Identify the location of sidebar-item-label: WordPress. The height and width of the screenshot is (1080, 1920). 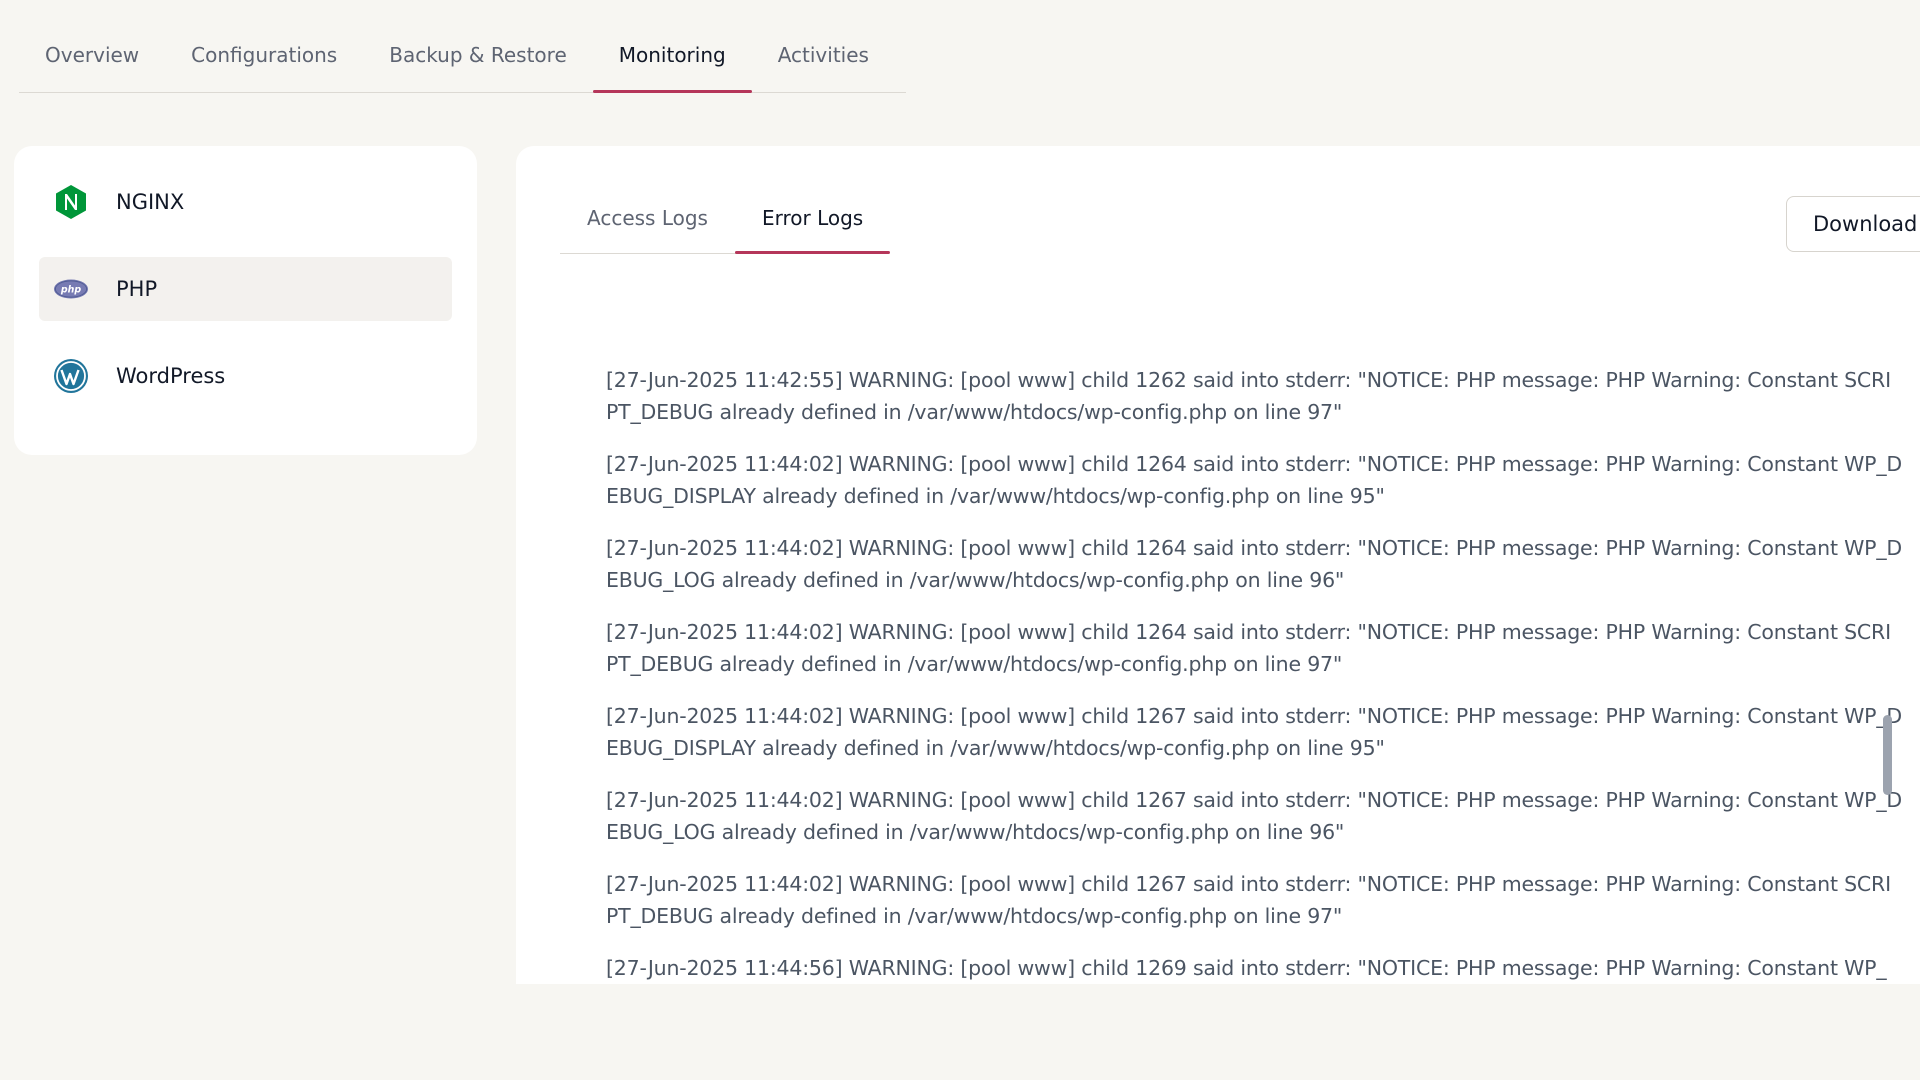
(171, 376).